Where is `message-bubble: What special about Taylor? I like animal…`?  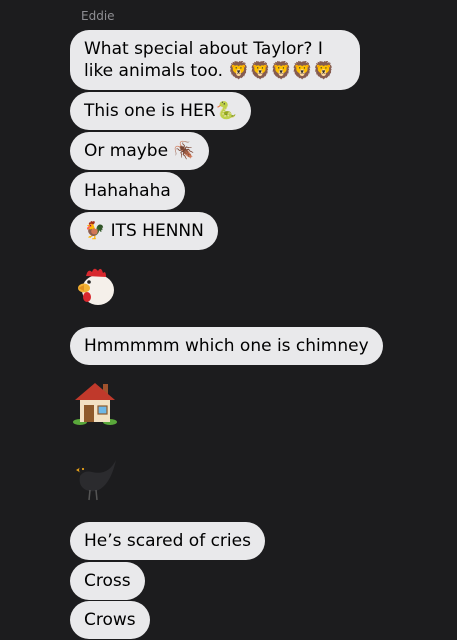
message-bubble: What special about Taylor? I like animal… is located at coordinates (215, 60).